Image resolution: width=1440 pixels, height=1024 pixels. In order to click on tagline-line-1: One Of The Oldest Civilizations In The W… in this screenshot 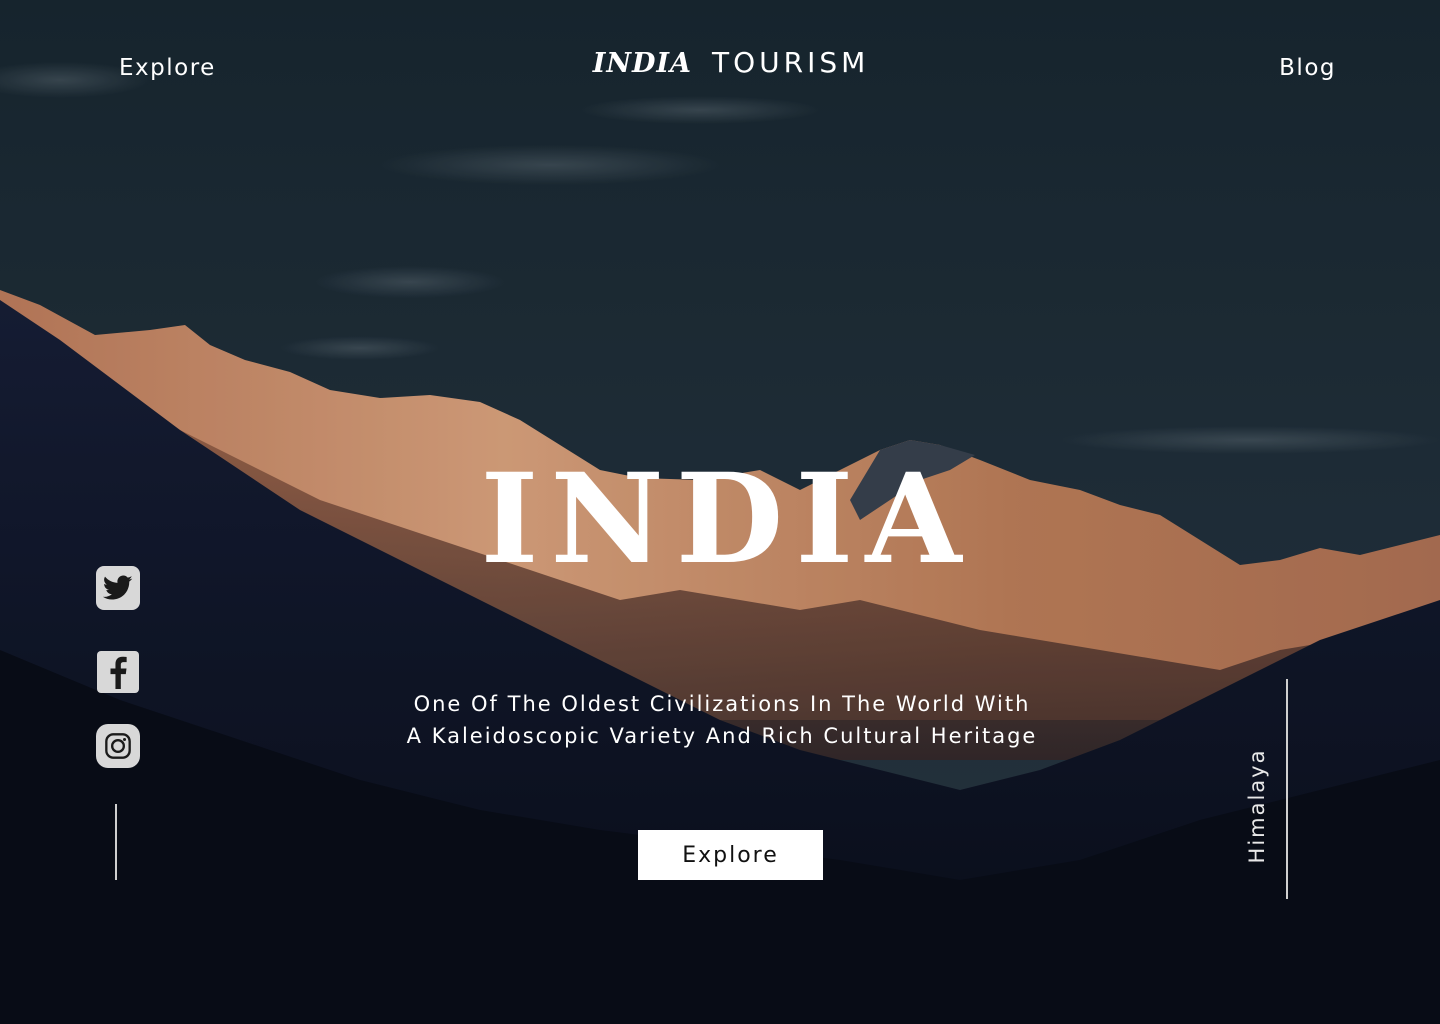, I will do `click(722, 704)`.